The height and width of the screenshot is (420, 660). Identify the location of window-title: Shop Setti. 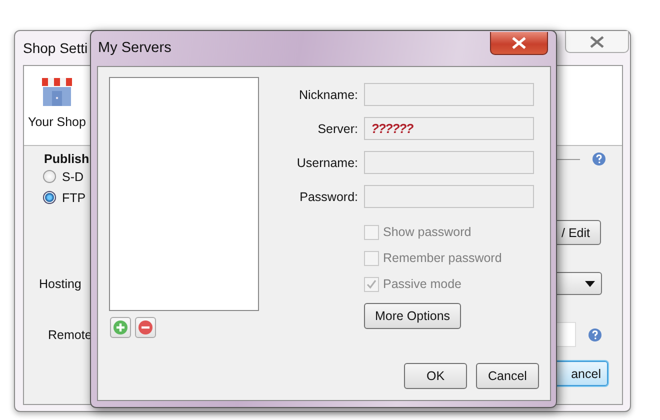
(55, 48).